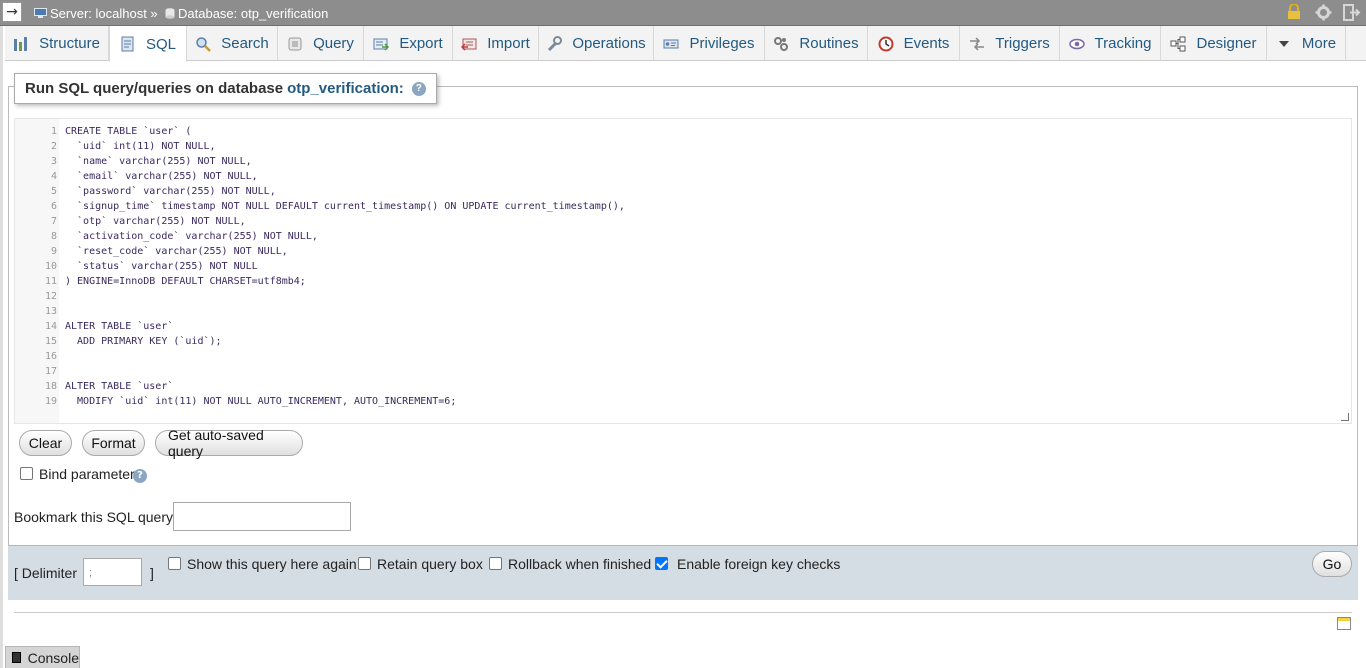 The image size is (1366, 668). What do you see at coordinates (69, 43) in the screenshot?
I see `tab-label: Structure` at bounding box center [69, 43].